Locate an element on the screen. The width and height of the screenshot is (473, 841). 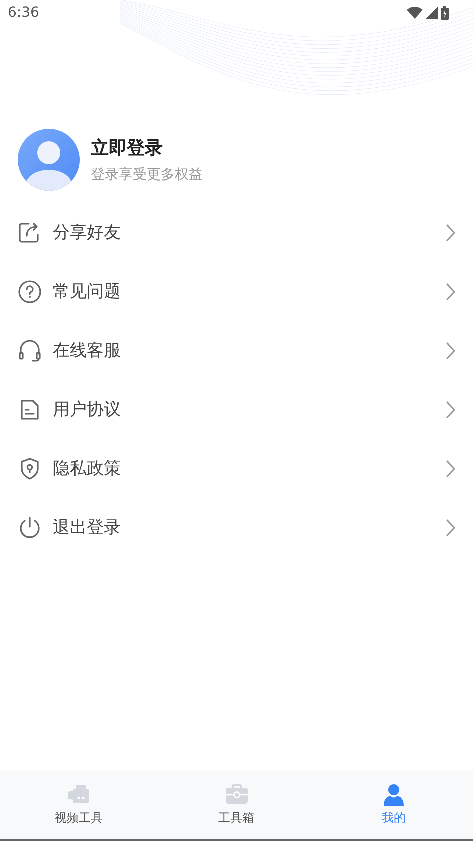
login-subtitle: 登录享受更多权益 is located at coordinates (147, 175).